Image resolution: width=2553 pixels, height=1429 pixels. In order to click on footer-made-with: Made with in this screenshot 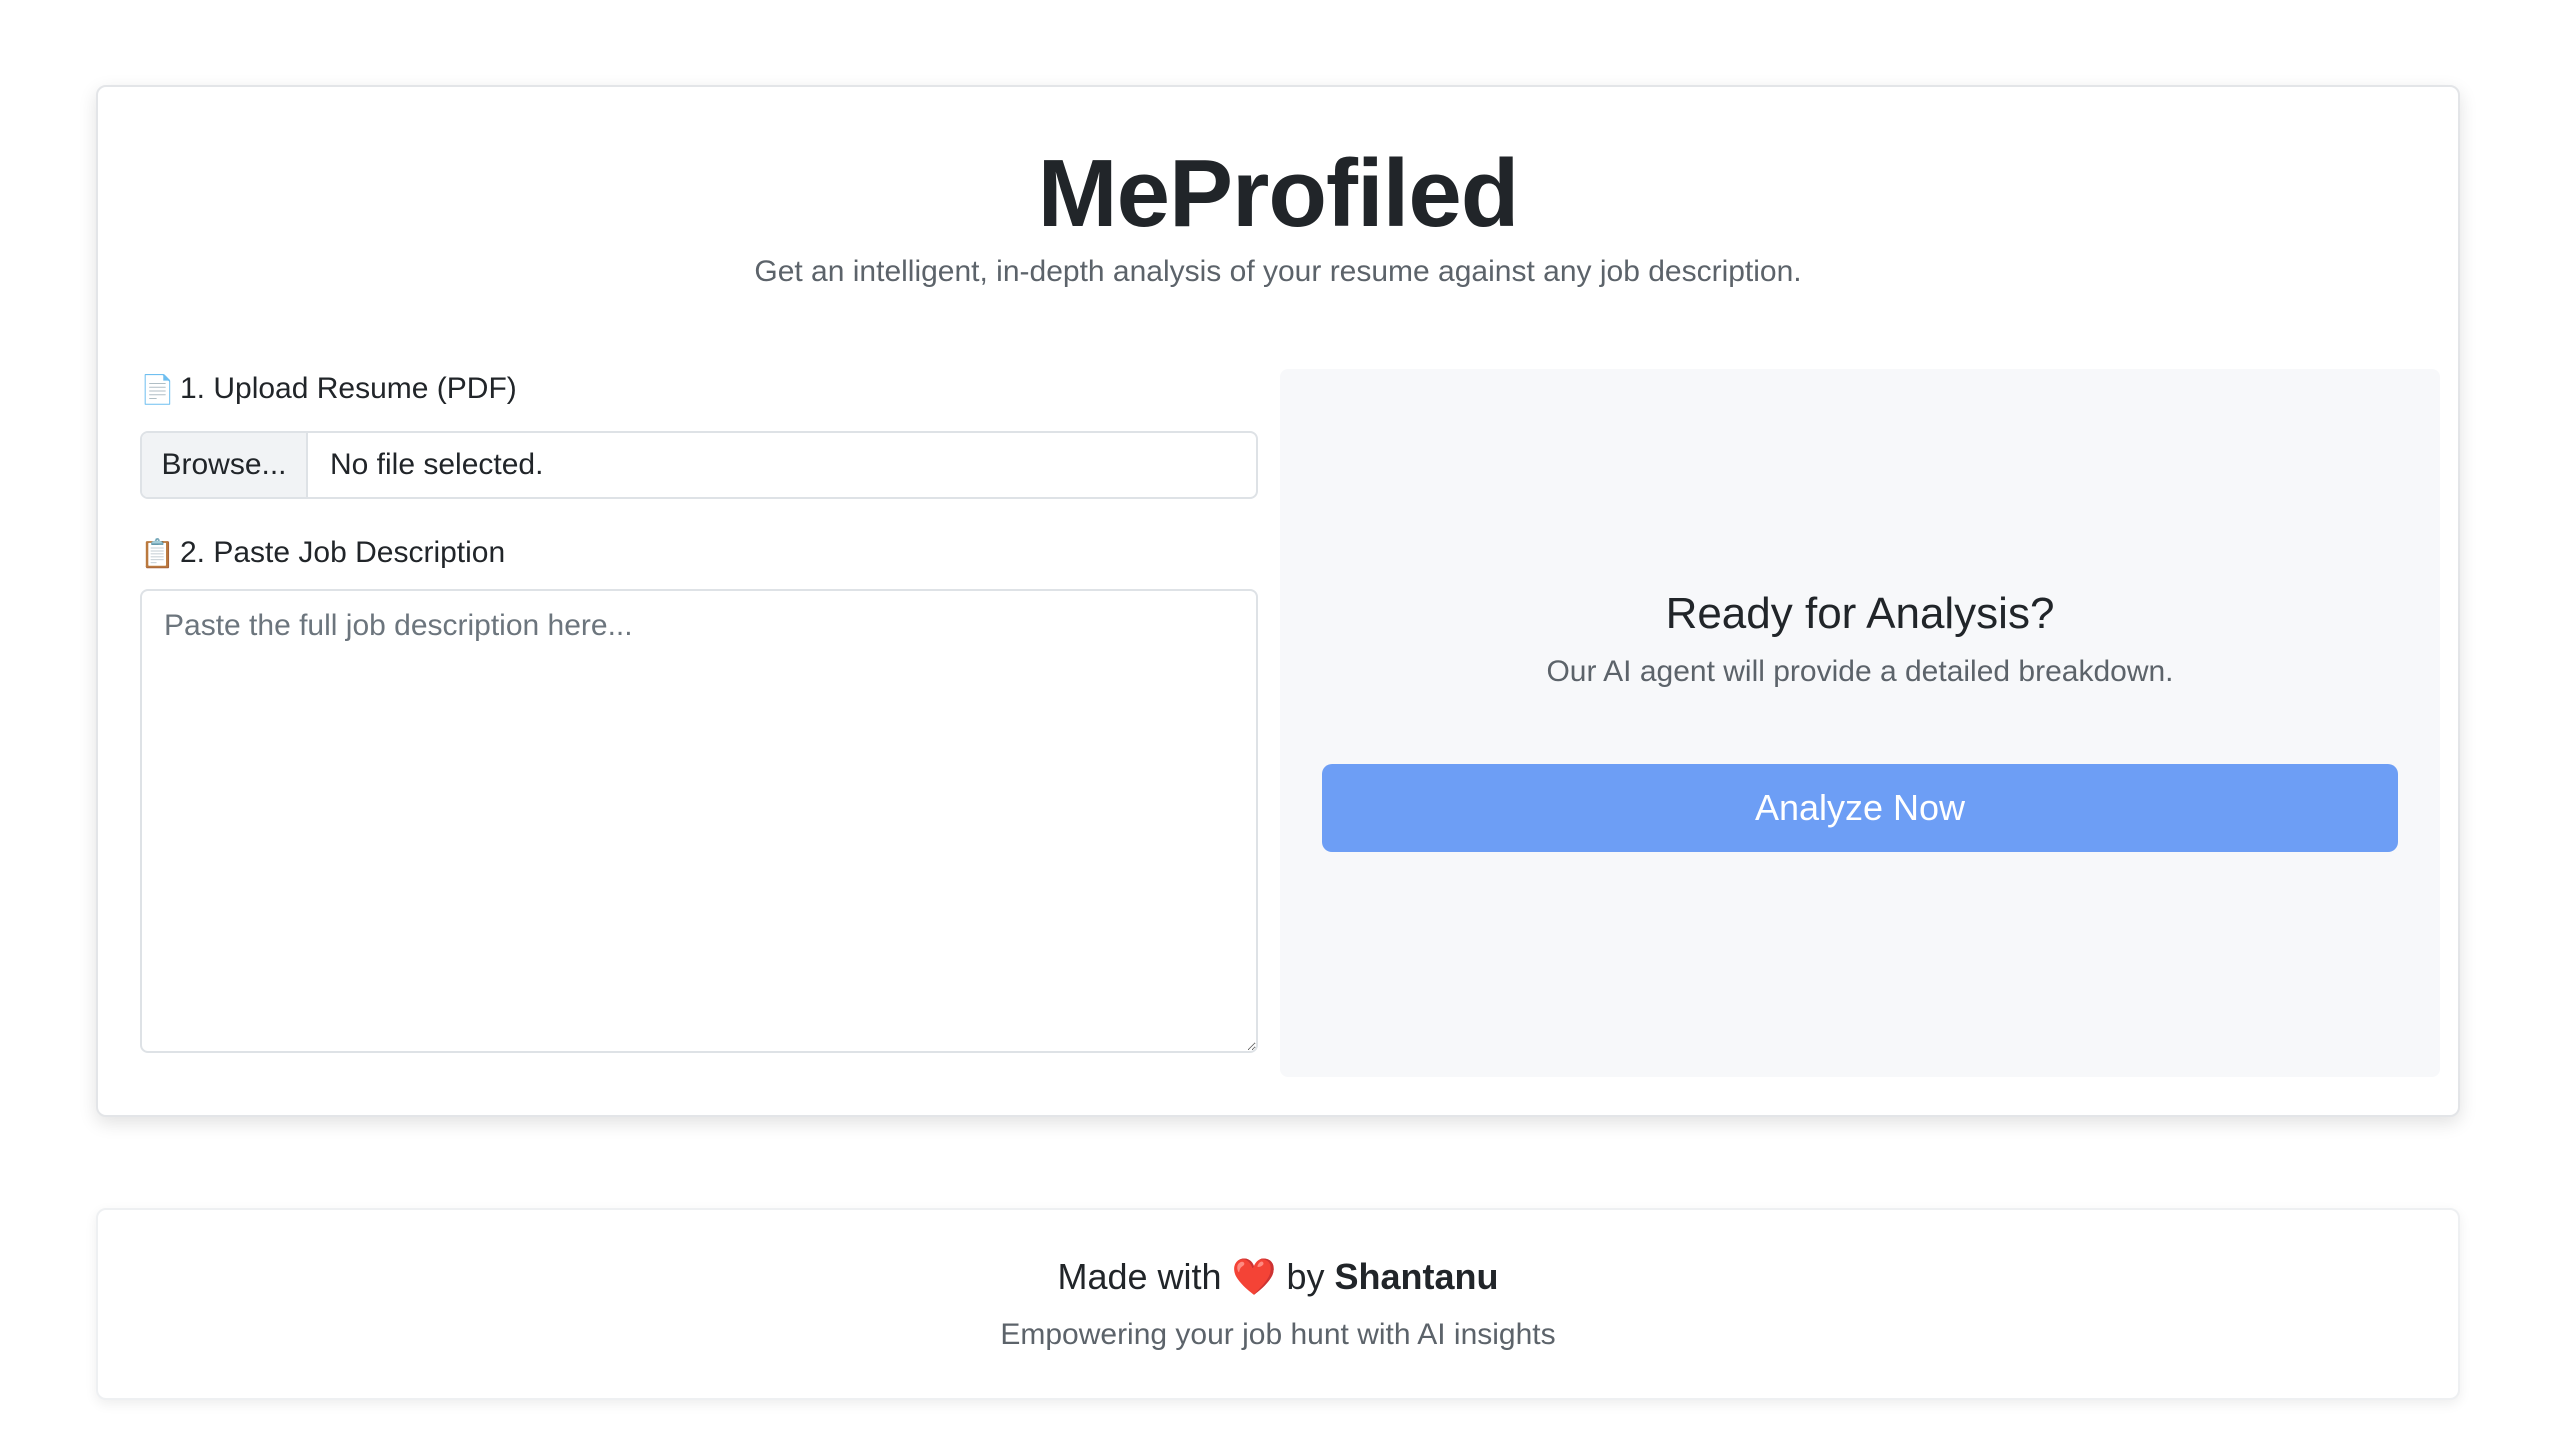, I will do `click(1139, 1276)`.